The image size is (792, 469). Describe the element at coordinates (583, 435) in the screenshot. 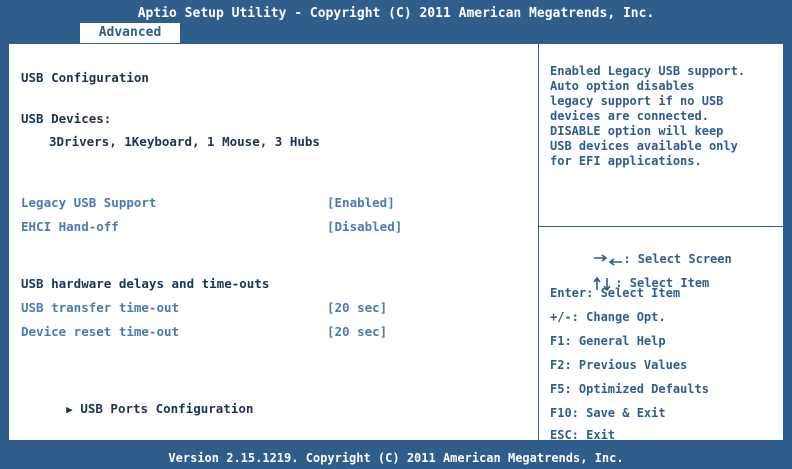

I see `key-esc: ESC: Exit` at that location.